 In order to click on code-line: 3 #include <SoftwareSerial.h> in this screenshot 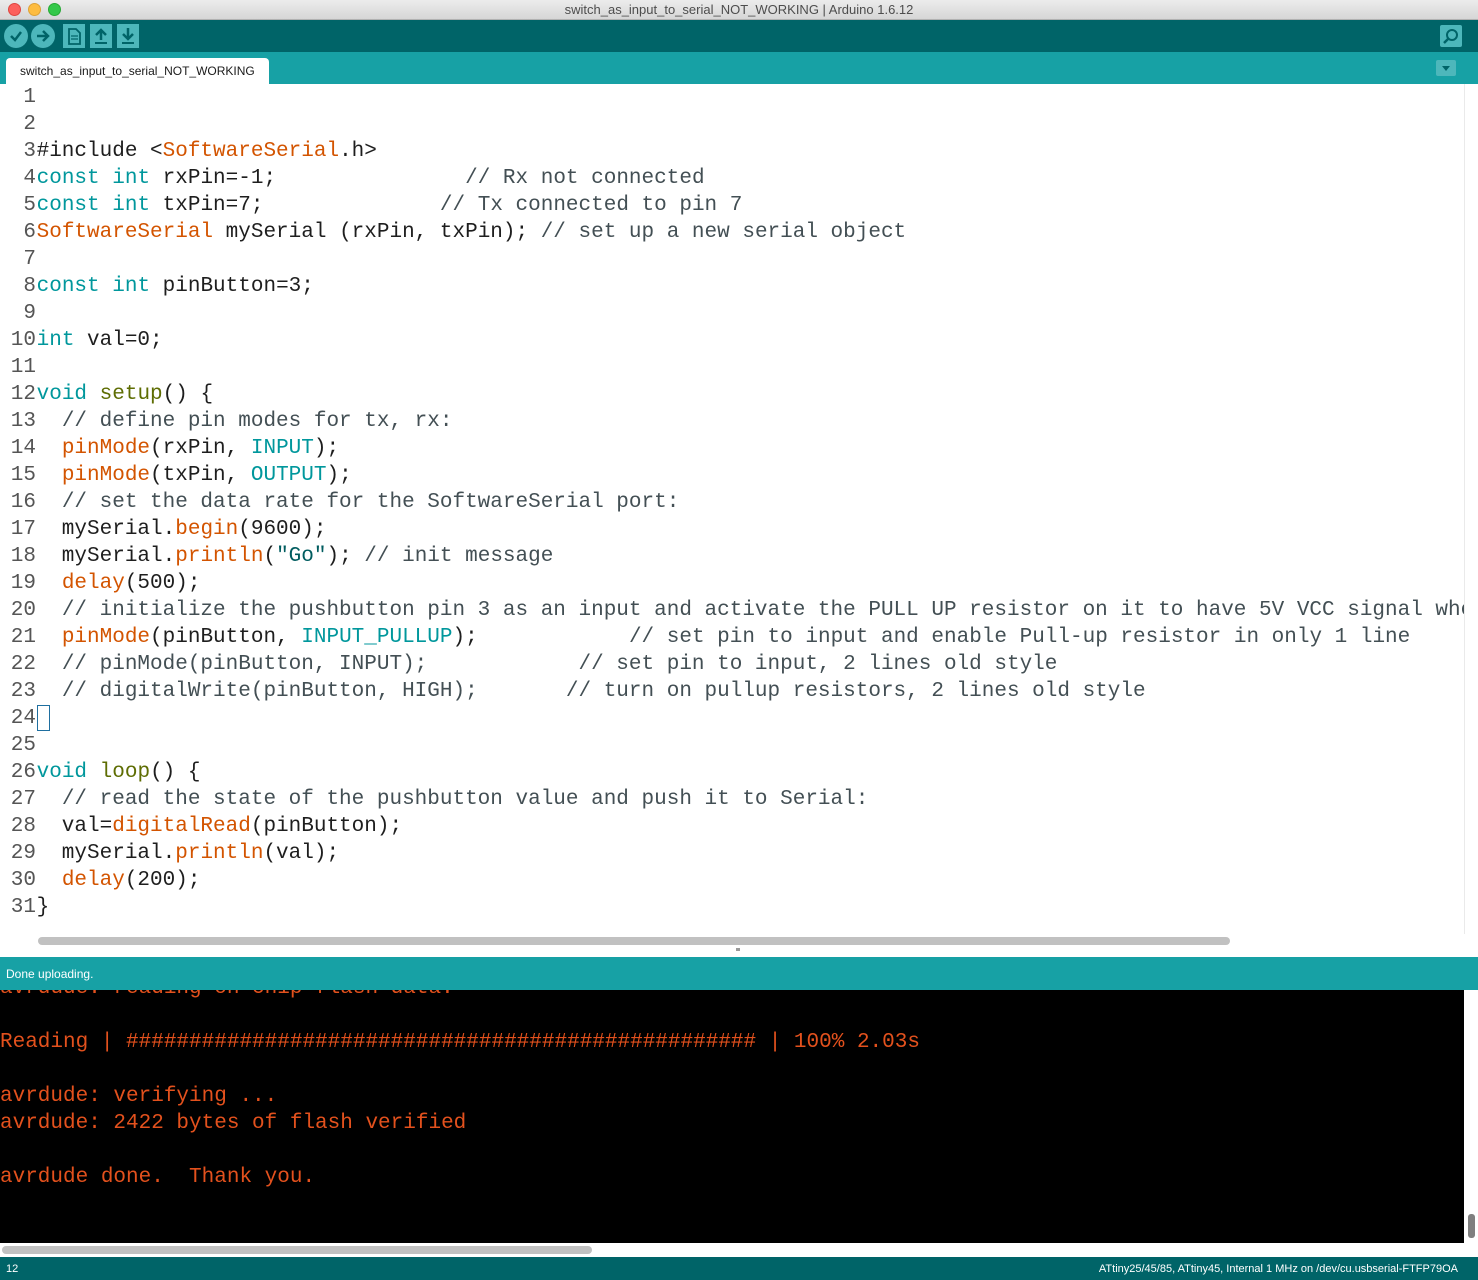, I will do `click(188, 151)`.